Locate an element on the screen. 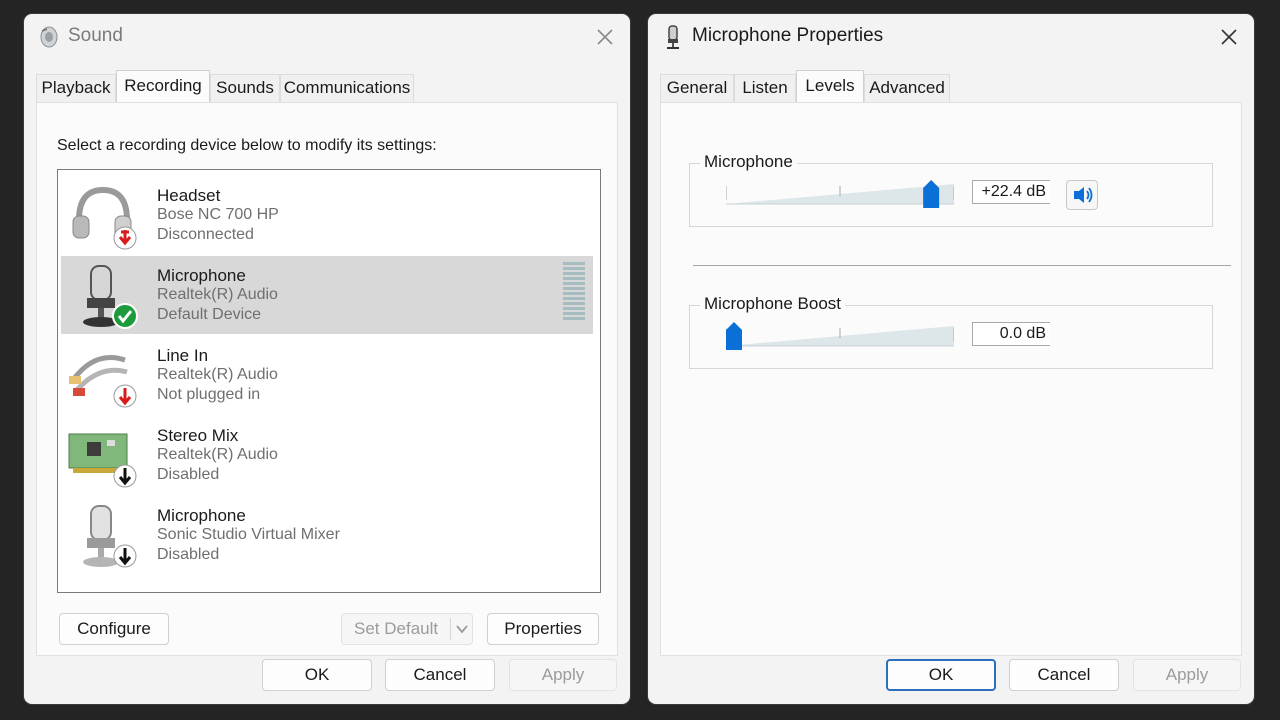 This screenshot has height=720, width=1280. device-driver: Bose NC 700 HP is located at coordinates (218, 214).